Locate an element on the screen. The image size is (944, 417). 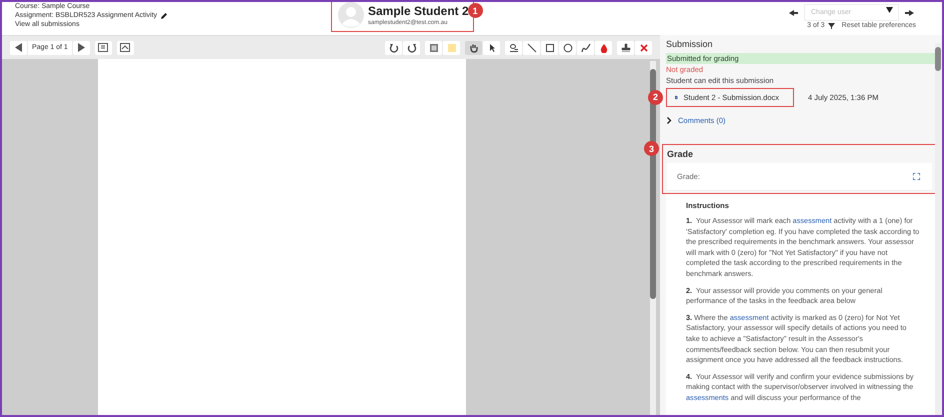
rectangle-icon is located at coordinates (549, 47).